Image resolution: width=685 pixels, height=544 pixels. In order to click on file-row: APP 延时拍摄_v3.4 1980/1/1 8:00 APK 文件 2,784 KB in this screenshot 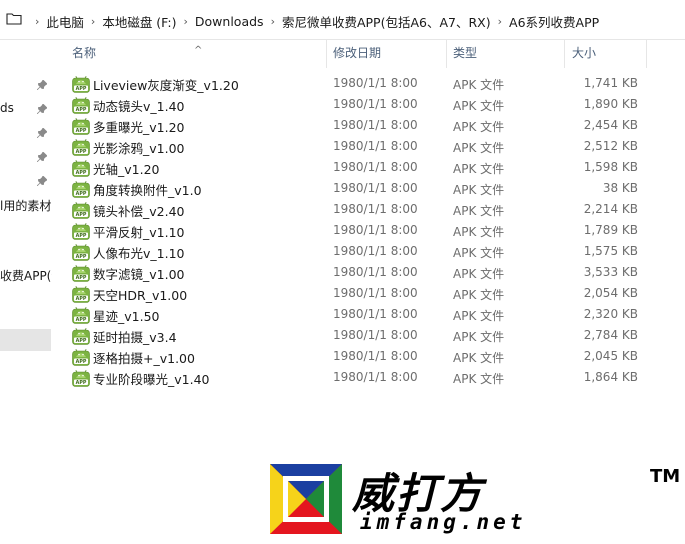, I will do `click(342, 335)`.